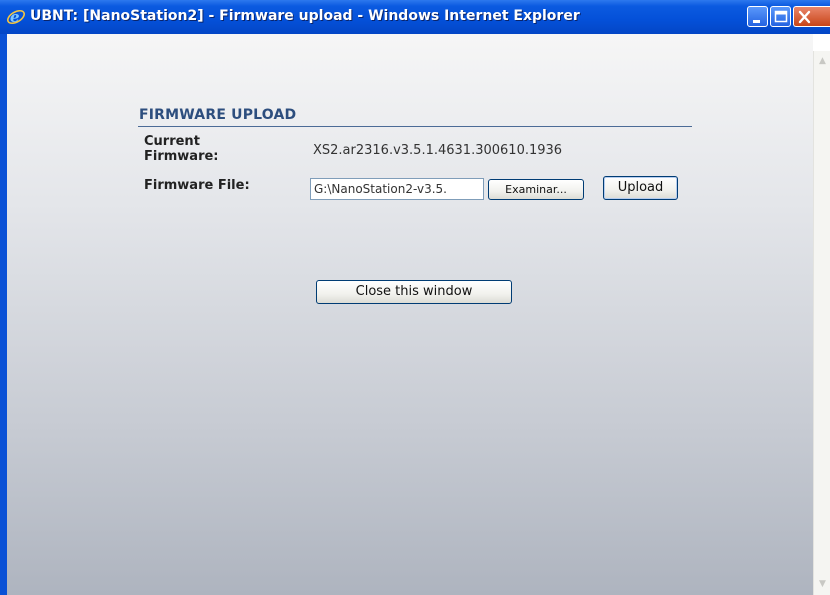 The height and width of the screenshot is (595, 830). What do you see at coordinates (197, 185) in the screenshot?
I see `firmware-file-label: Firmware File:` at bounding box center [197, 185].